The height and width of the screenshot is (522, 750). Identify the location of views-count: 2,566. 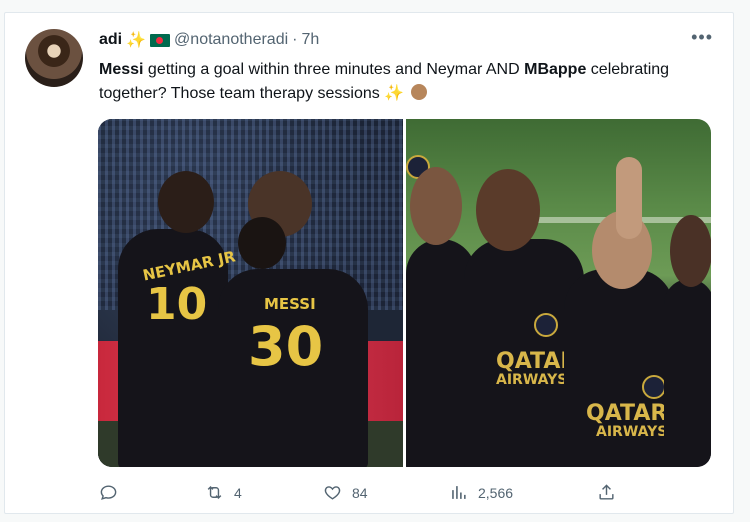
(496, 492).